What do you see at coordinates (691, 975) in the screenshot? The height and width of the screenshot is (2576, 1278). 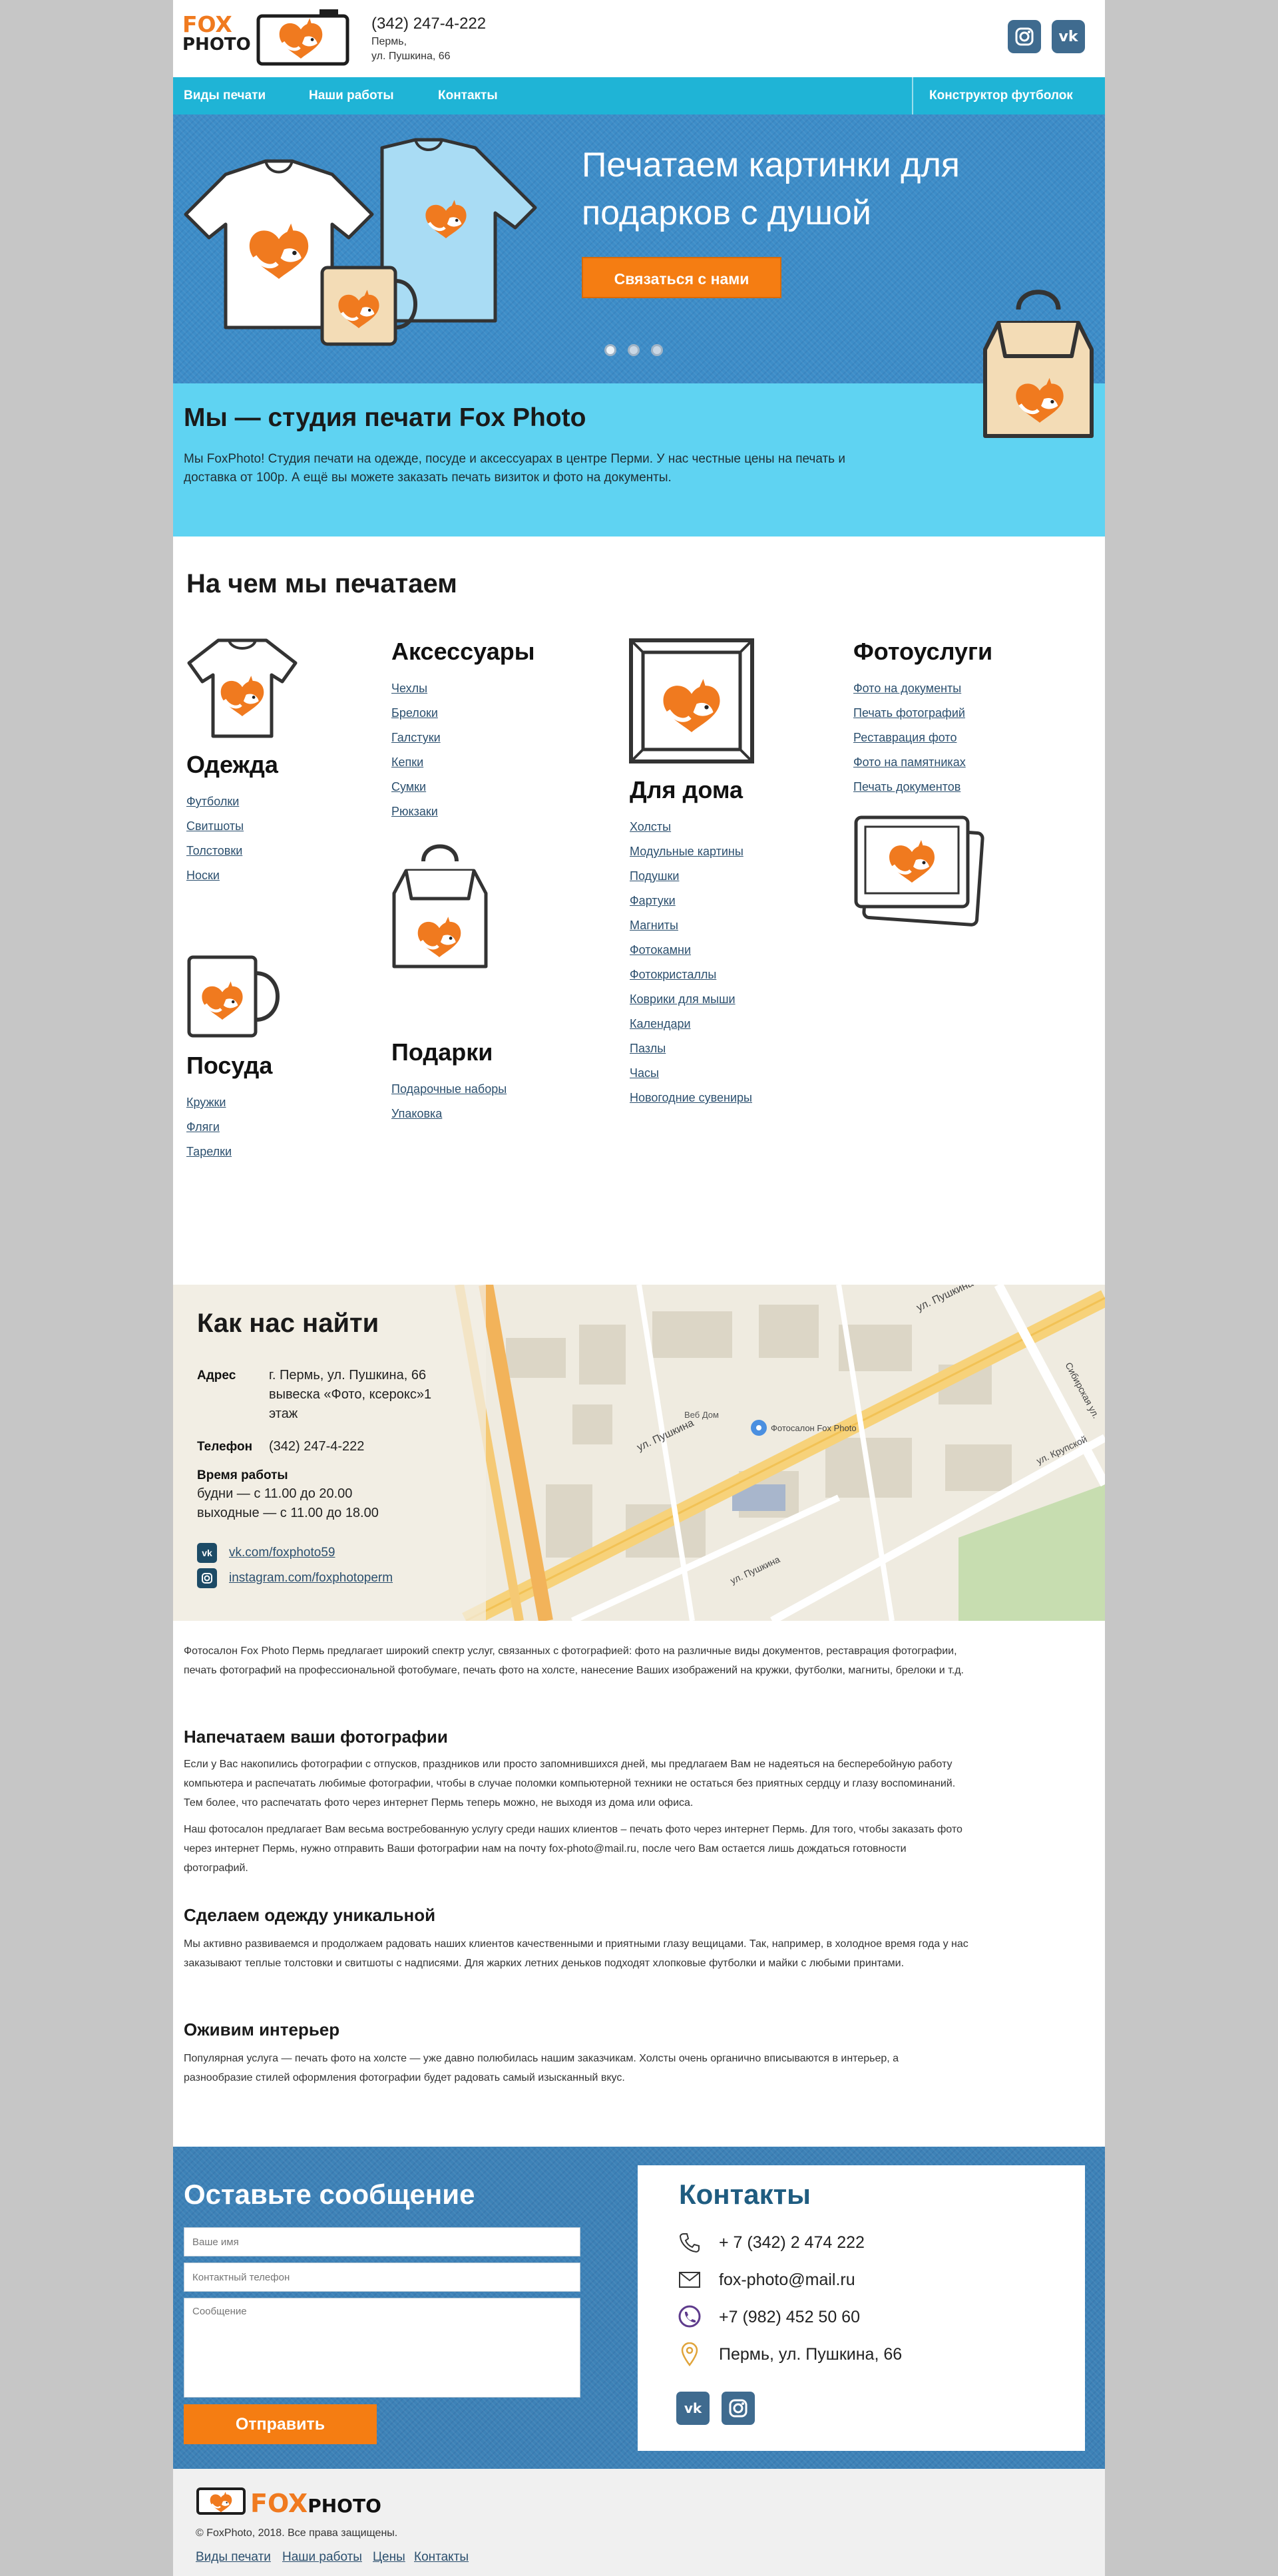 I see `link-photo-crystals: Фотокристаллы` at bounding box center [691, 975].